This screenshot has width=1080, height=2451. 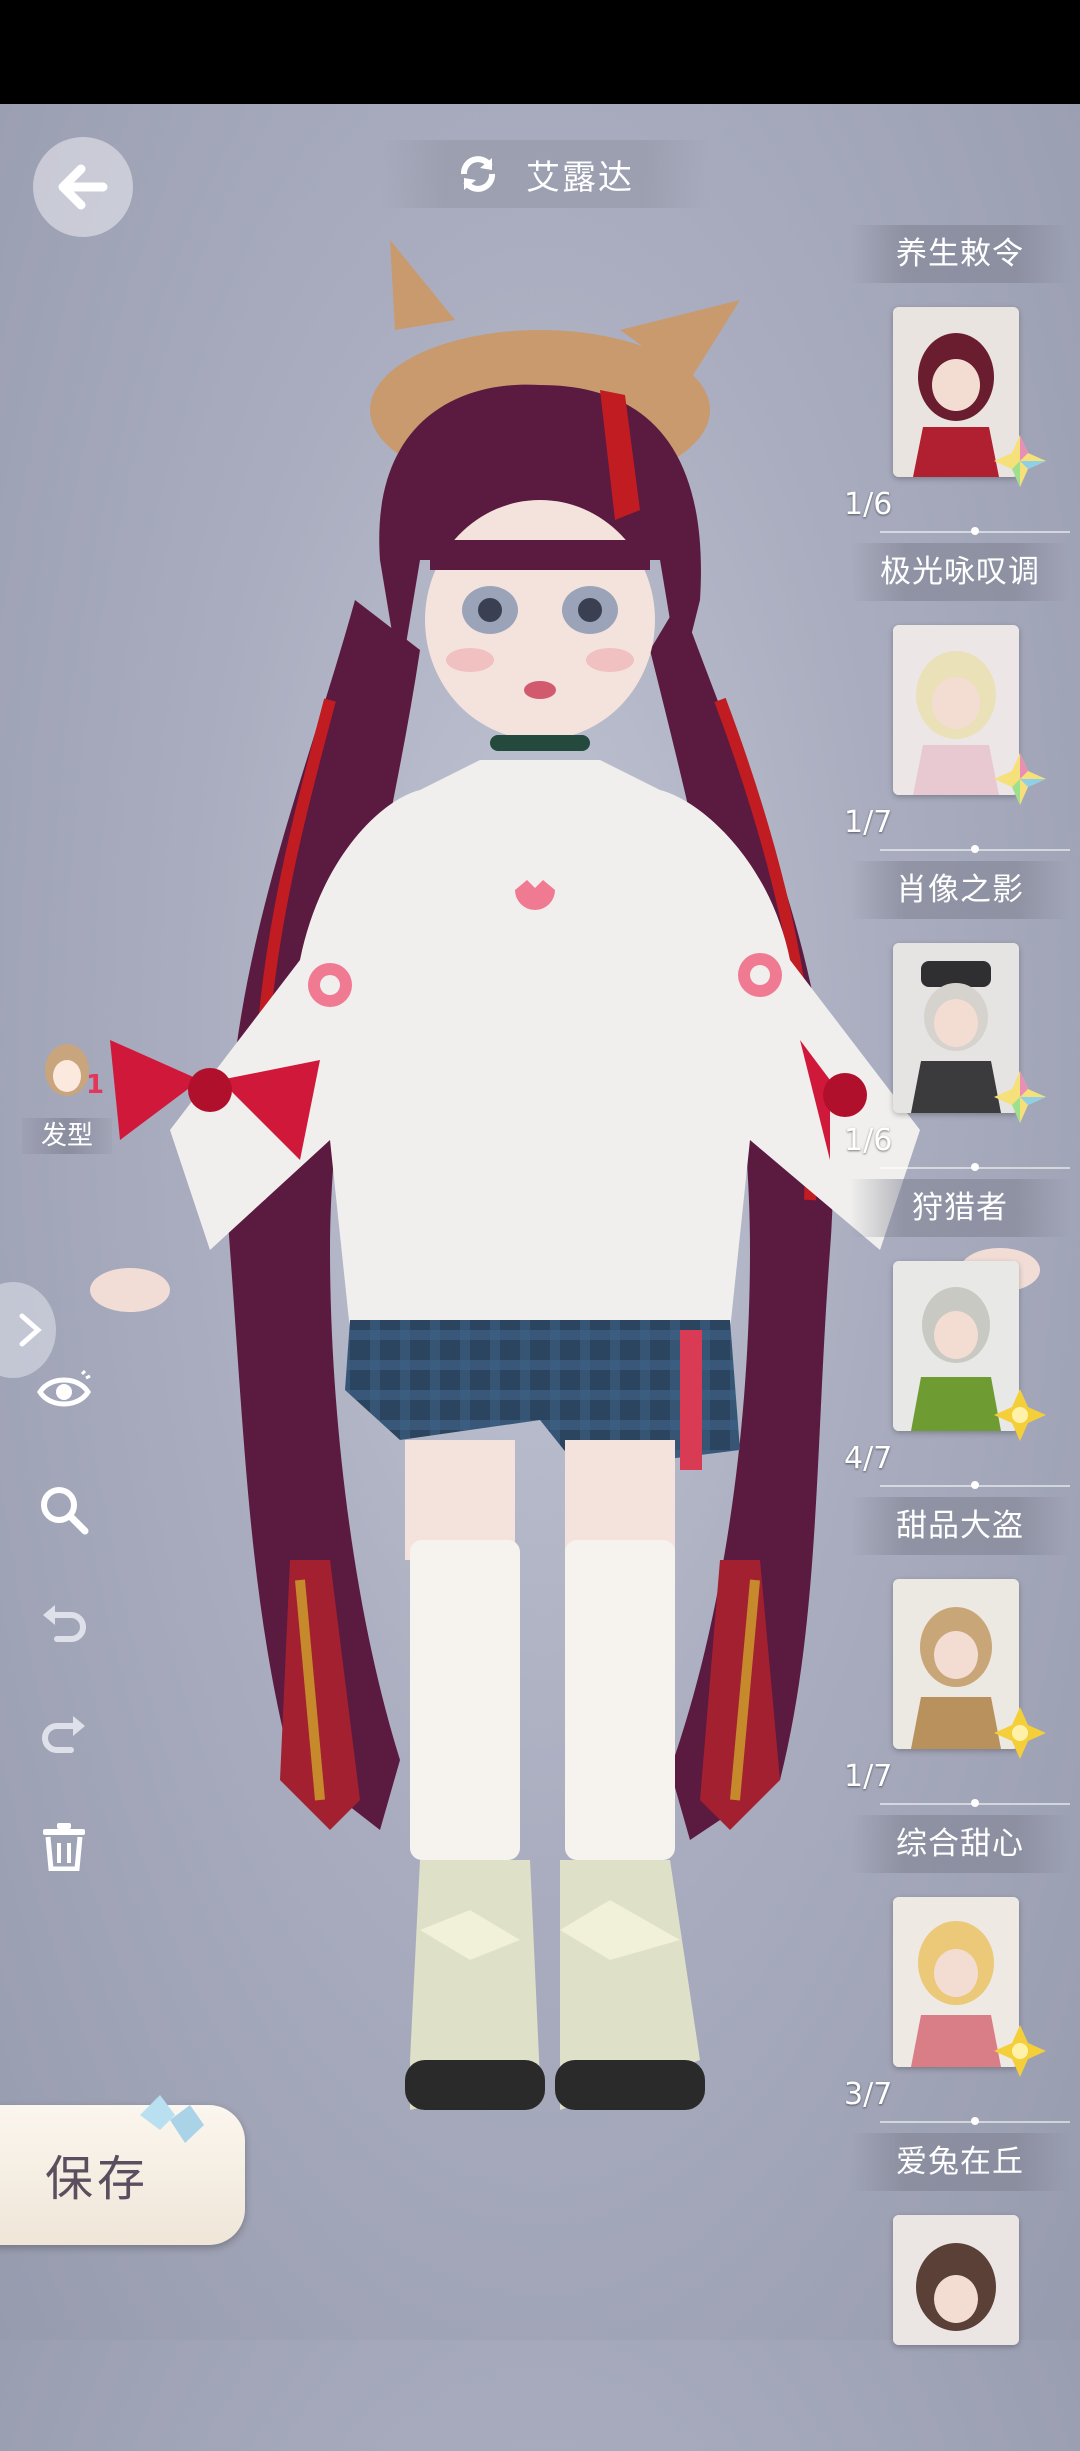 What do you see at coordinates (960, 1844) in the screenshot?
I see `collection-title: 综合甜心` at bounding box center [960, 1844].